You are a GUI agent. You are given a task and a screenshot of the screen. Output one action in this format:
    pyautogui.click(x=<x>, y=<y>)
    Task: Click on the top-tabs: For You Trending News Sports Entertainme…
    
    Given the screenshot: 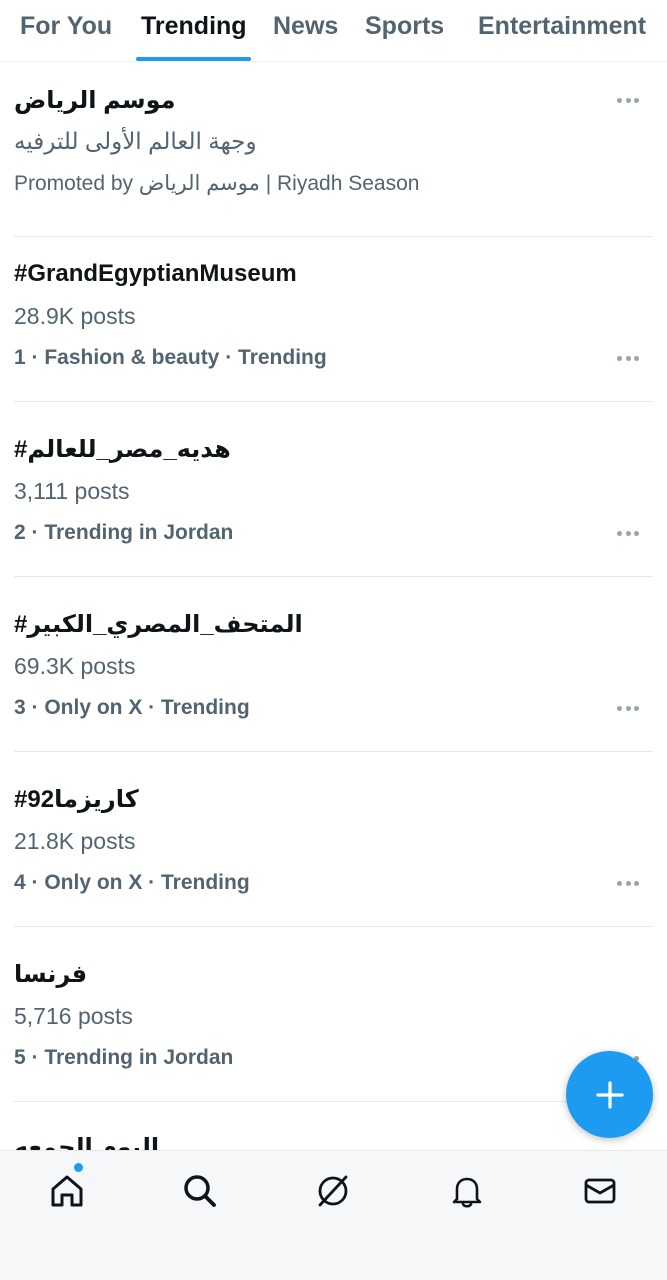 What is the action you would take?
    pyautogui.click(x=333, y=31)
    